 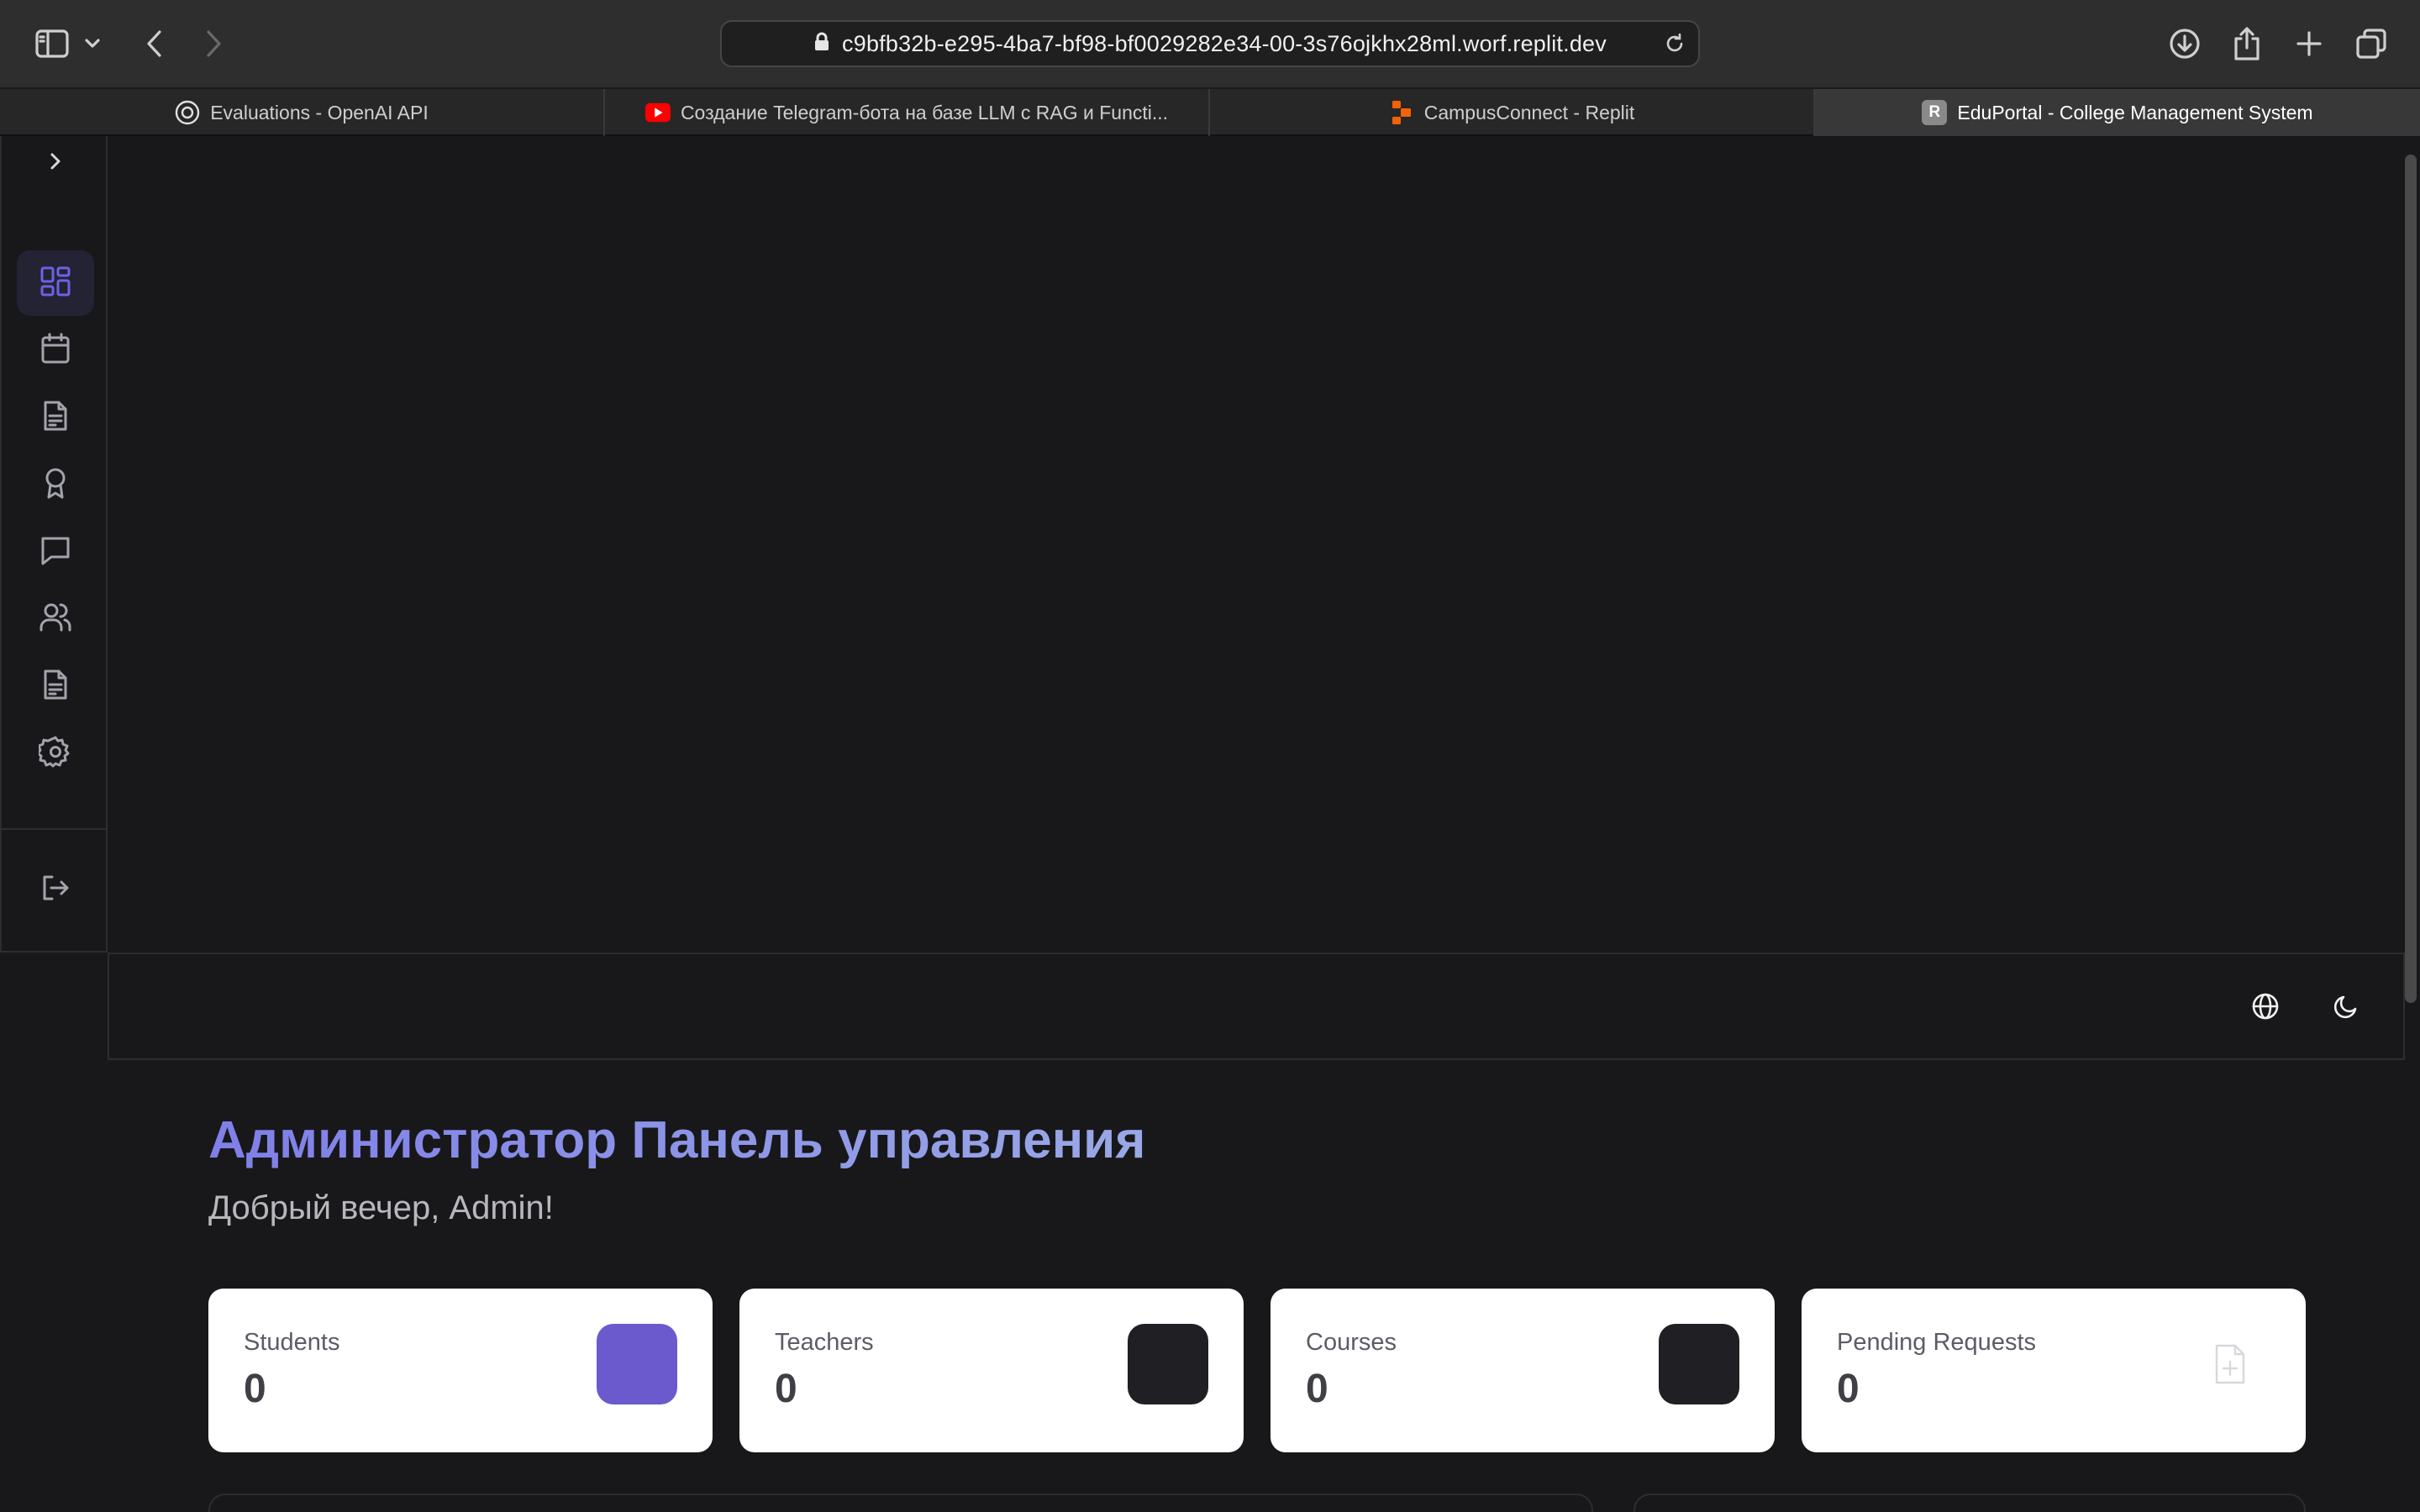 What do you see at coordinates (319, 112) in the screenshot?
I see `tab-label: Evaluations - OpenAI API` at bounding box center [319, 112].